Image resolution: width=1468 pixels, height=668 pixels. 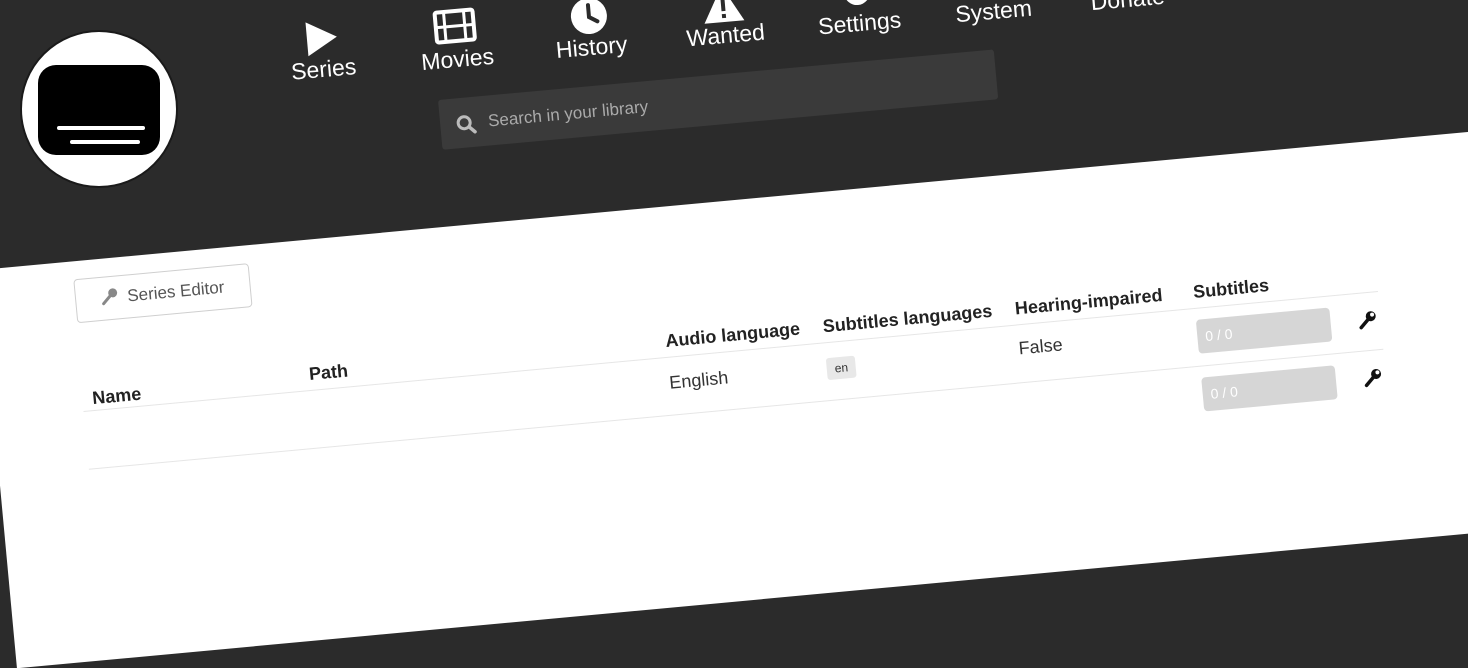 I want to click on nav-history-label: History, so click(x=591, y=46).